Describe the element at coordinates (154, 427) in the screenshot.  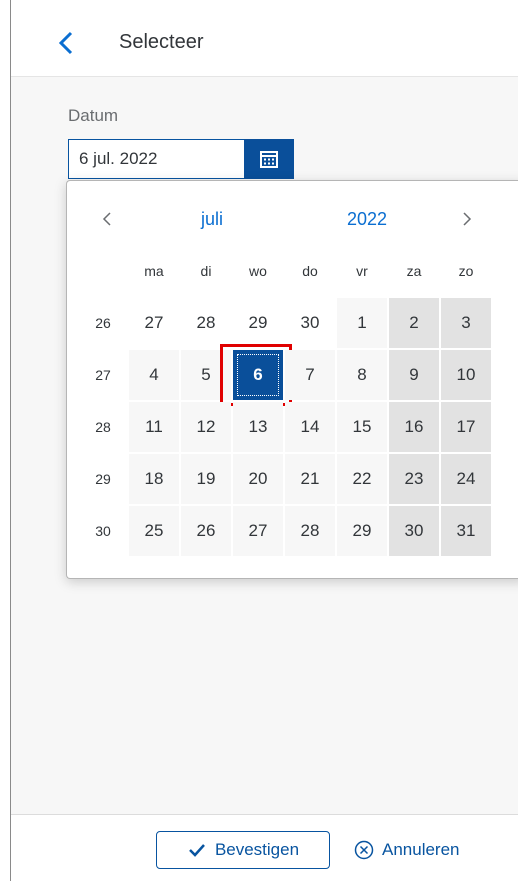
I see `day-cell: 11` at that location.